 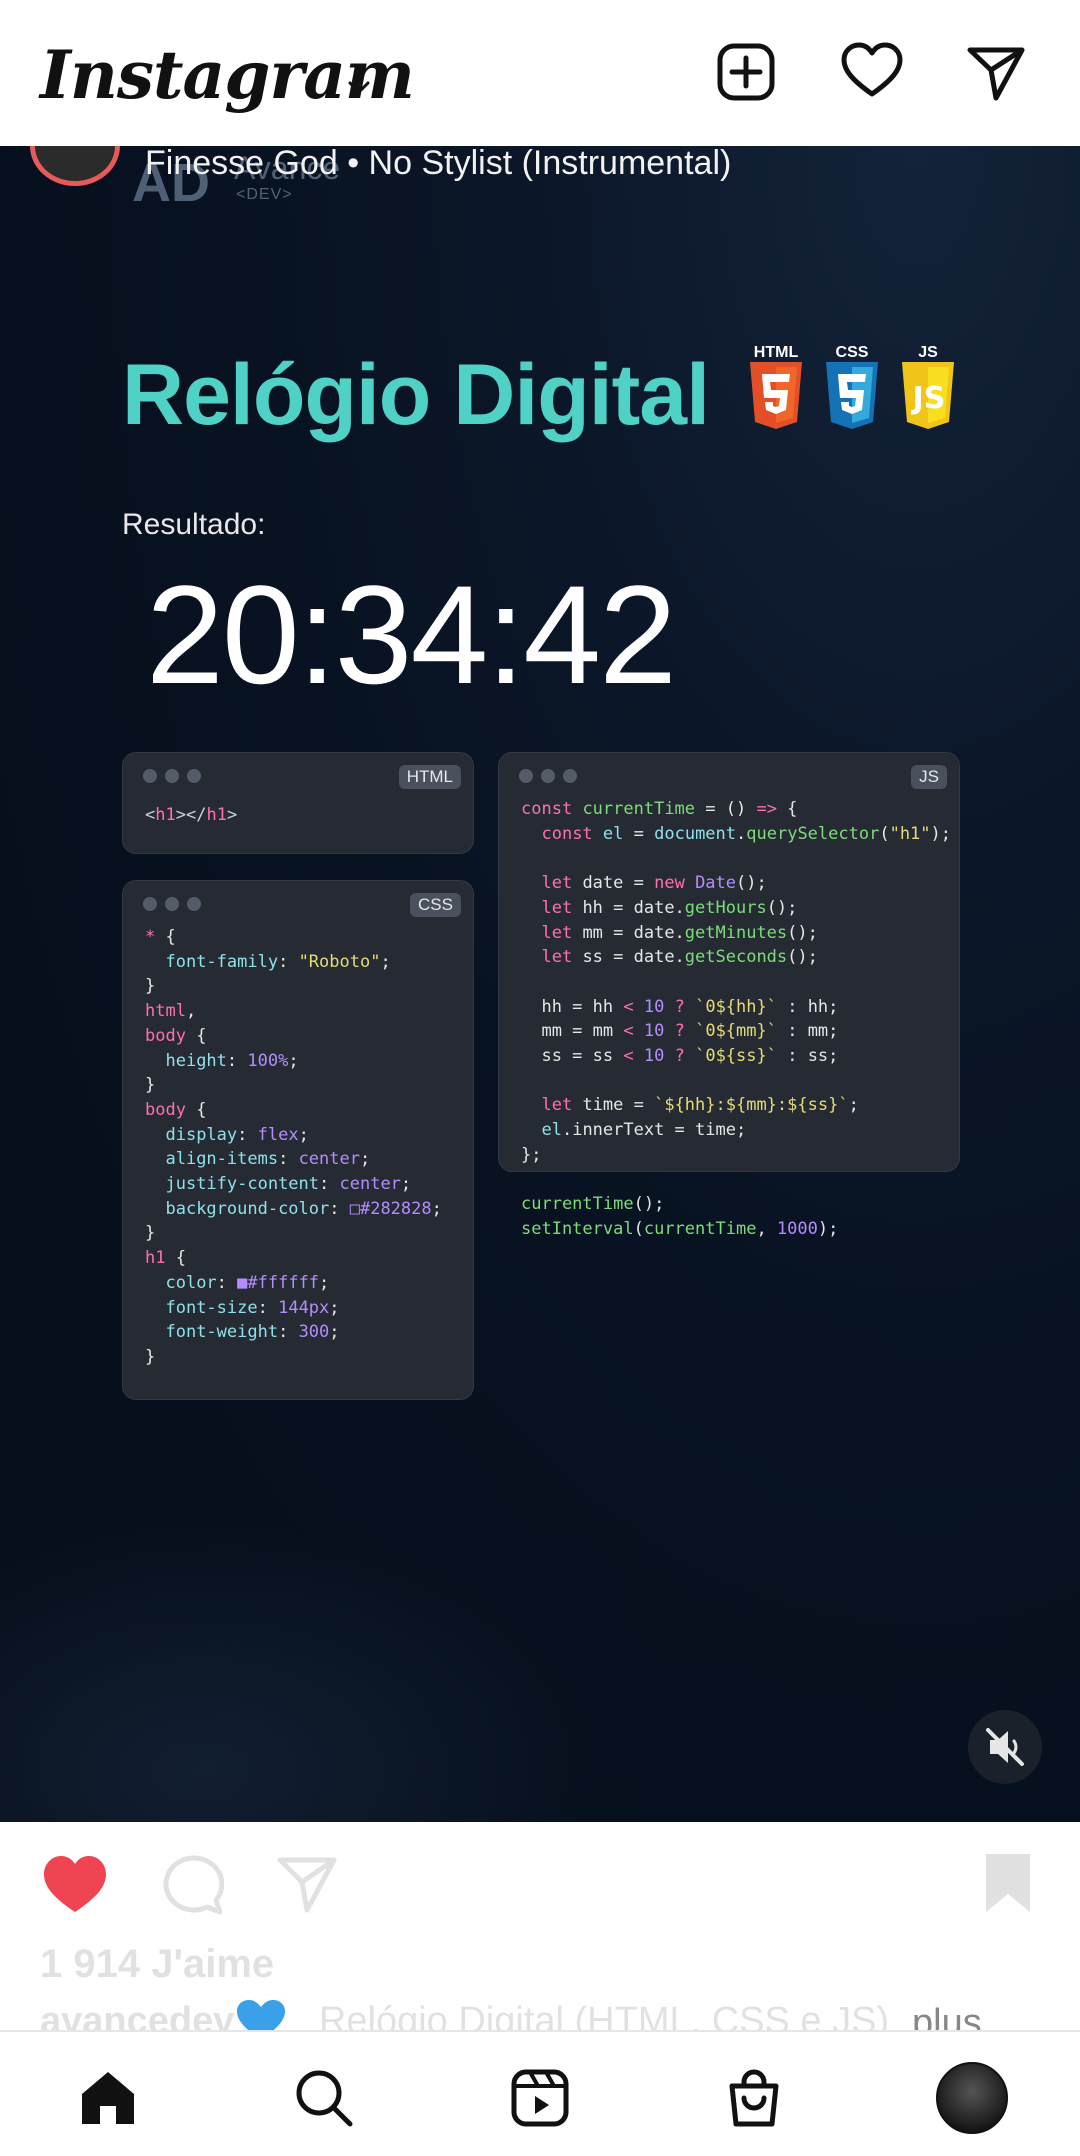 I want to click on comment-icon, so click(x=191, y=1884).